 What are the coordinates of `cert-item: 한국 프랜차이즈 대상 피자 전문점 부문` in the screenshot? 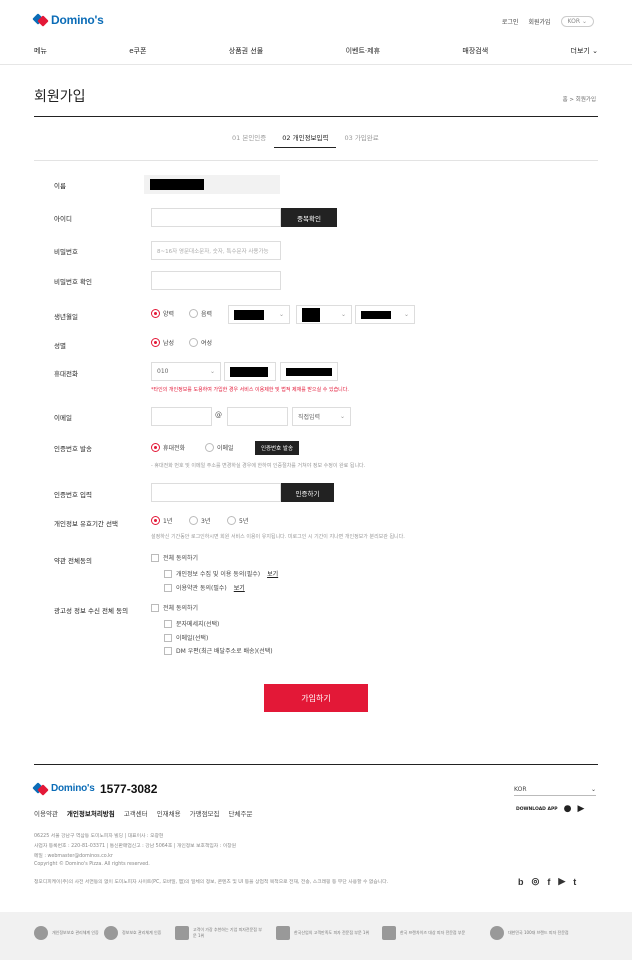 It's located at (427, 933).